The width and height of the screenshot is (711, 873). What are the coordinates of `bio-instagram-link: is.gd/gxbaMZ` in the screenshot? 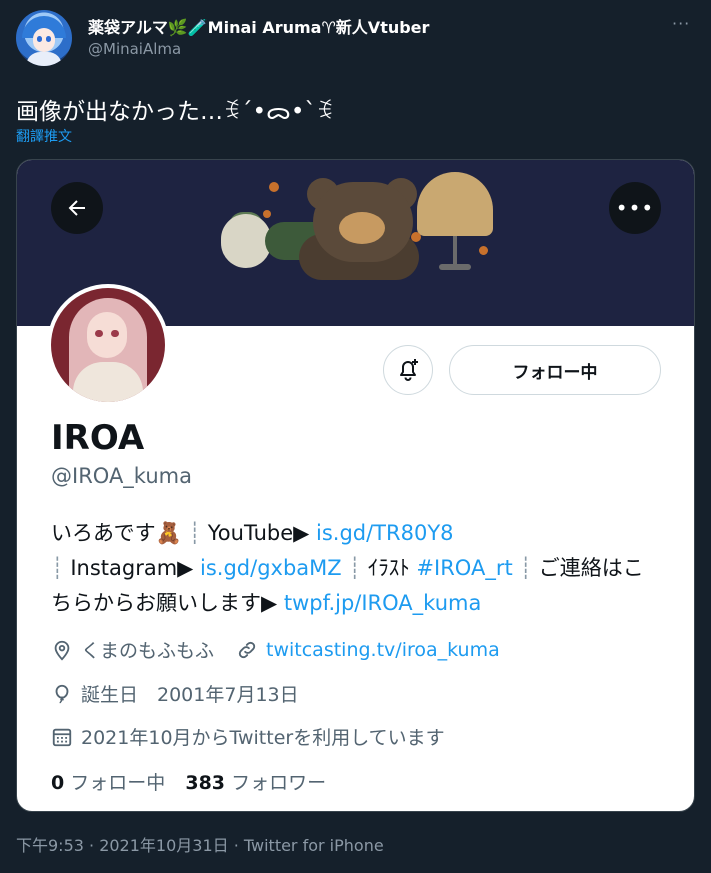 It's located at (271, 568).